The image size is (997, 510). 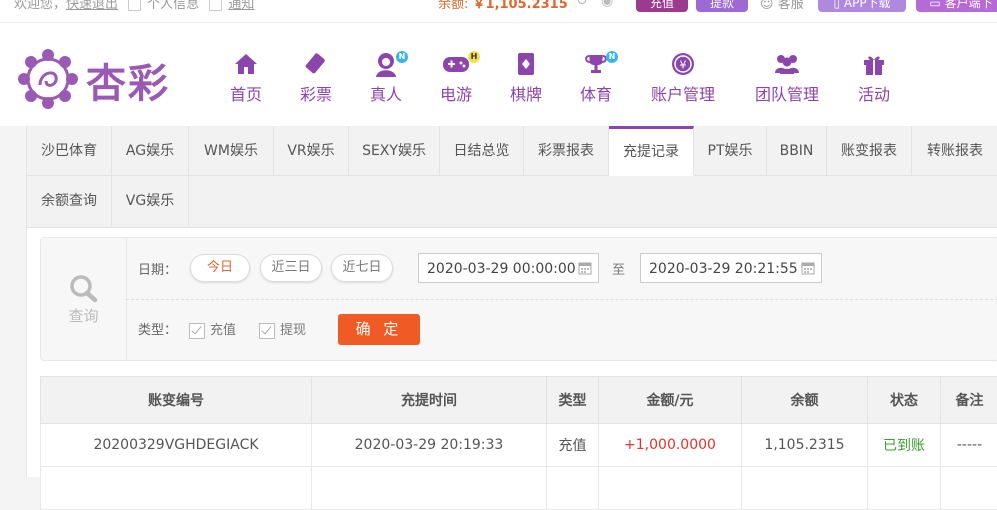 I want to click on type-deposit-checkbox: 充值, so click(x=212, y=329).